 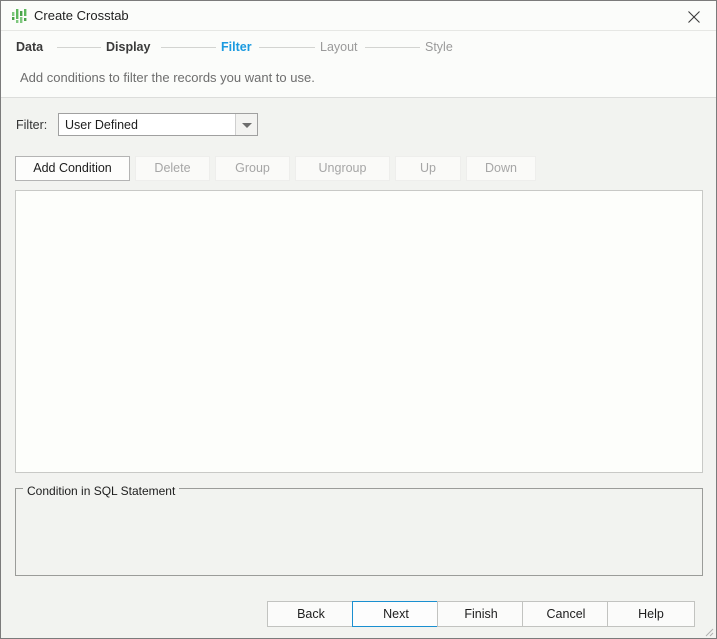 I want to click on wizard-stepper: Data Display Filter Layout Style, so click(x=358, y=44).